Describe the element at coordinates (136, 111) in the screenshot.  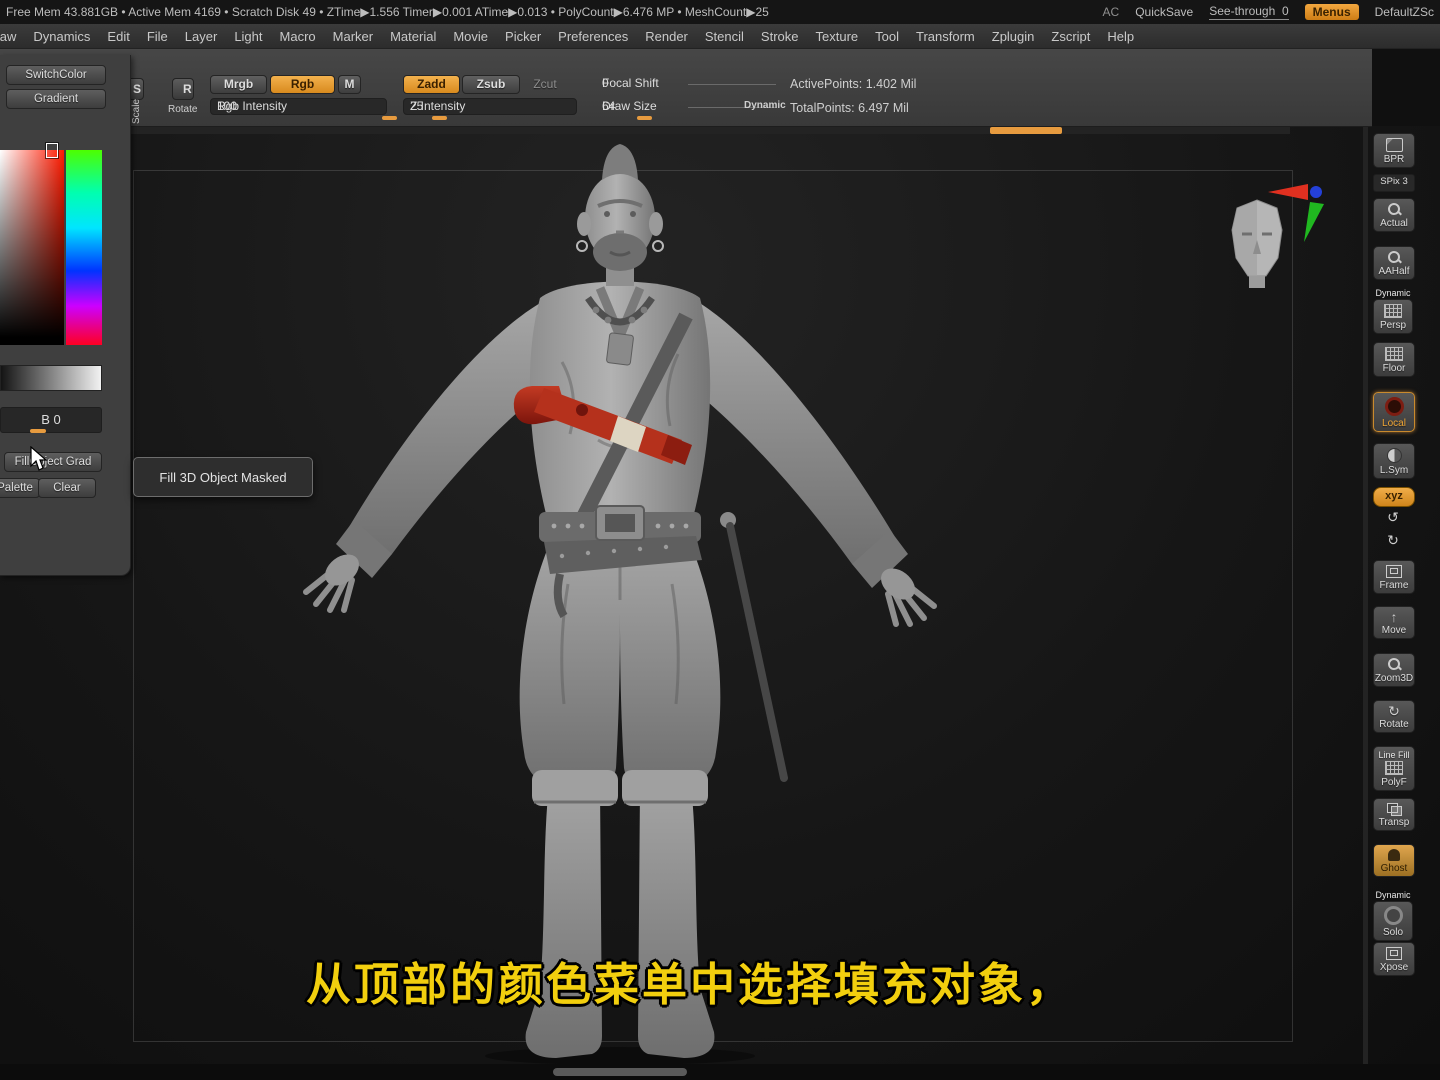
I see `scale-mode-label: Scale` at that location.